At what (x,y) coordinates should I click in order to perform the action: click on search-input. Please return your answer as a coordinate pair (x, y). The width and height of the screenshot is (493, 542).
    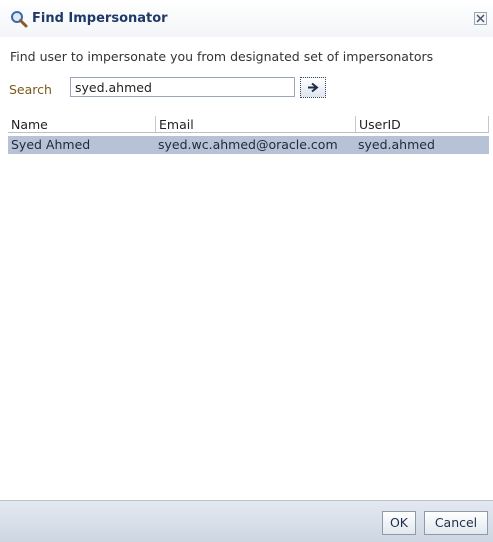
    Looking at the image, I should click on (182, 87).